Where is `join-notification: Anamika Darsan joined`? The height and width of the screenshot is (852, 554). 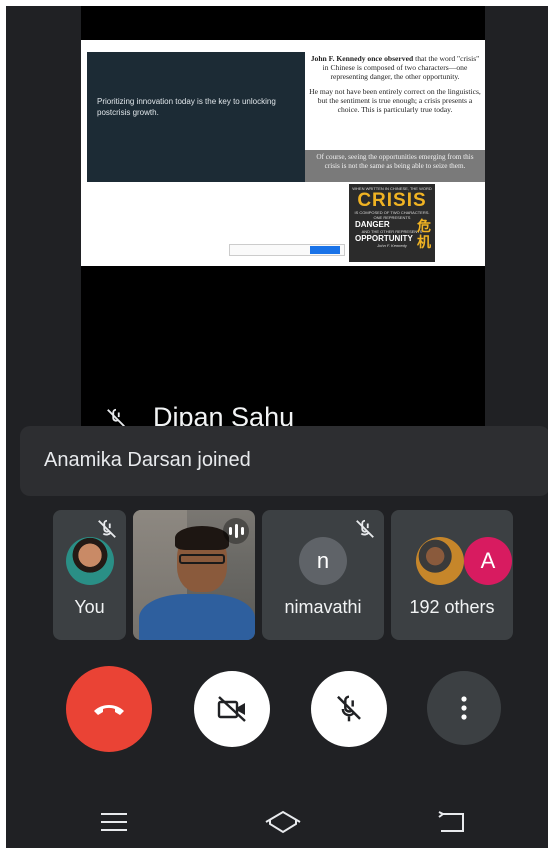
join-notification: Anamika Darsan joined is located at coordinates (284, 461).